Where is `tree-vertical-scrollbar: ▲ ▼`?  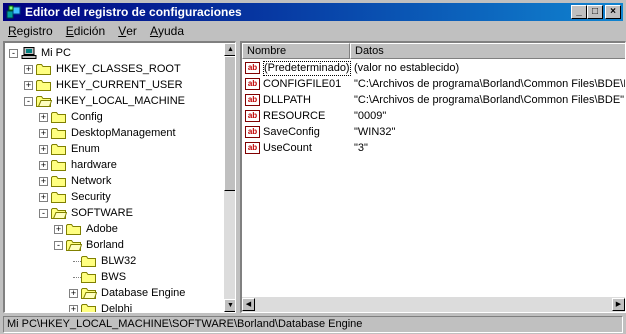 tree-vertical-scrollbar: ▲ ▼ is located at coordinates (229, 177).